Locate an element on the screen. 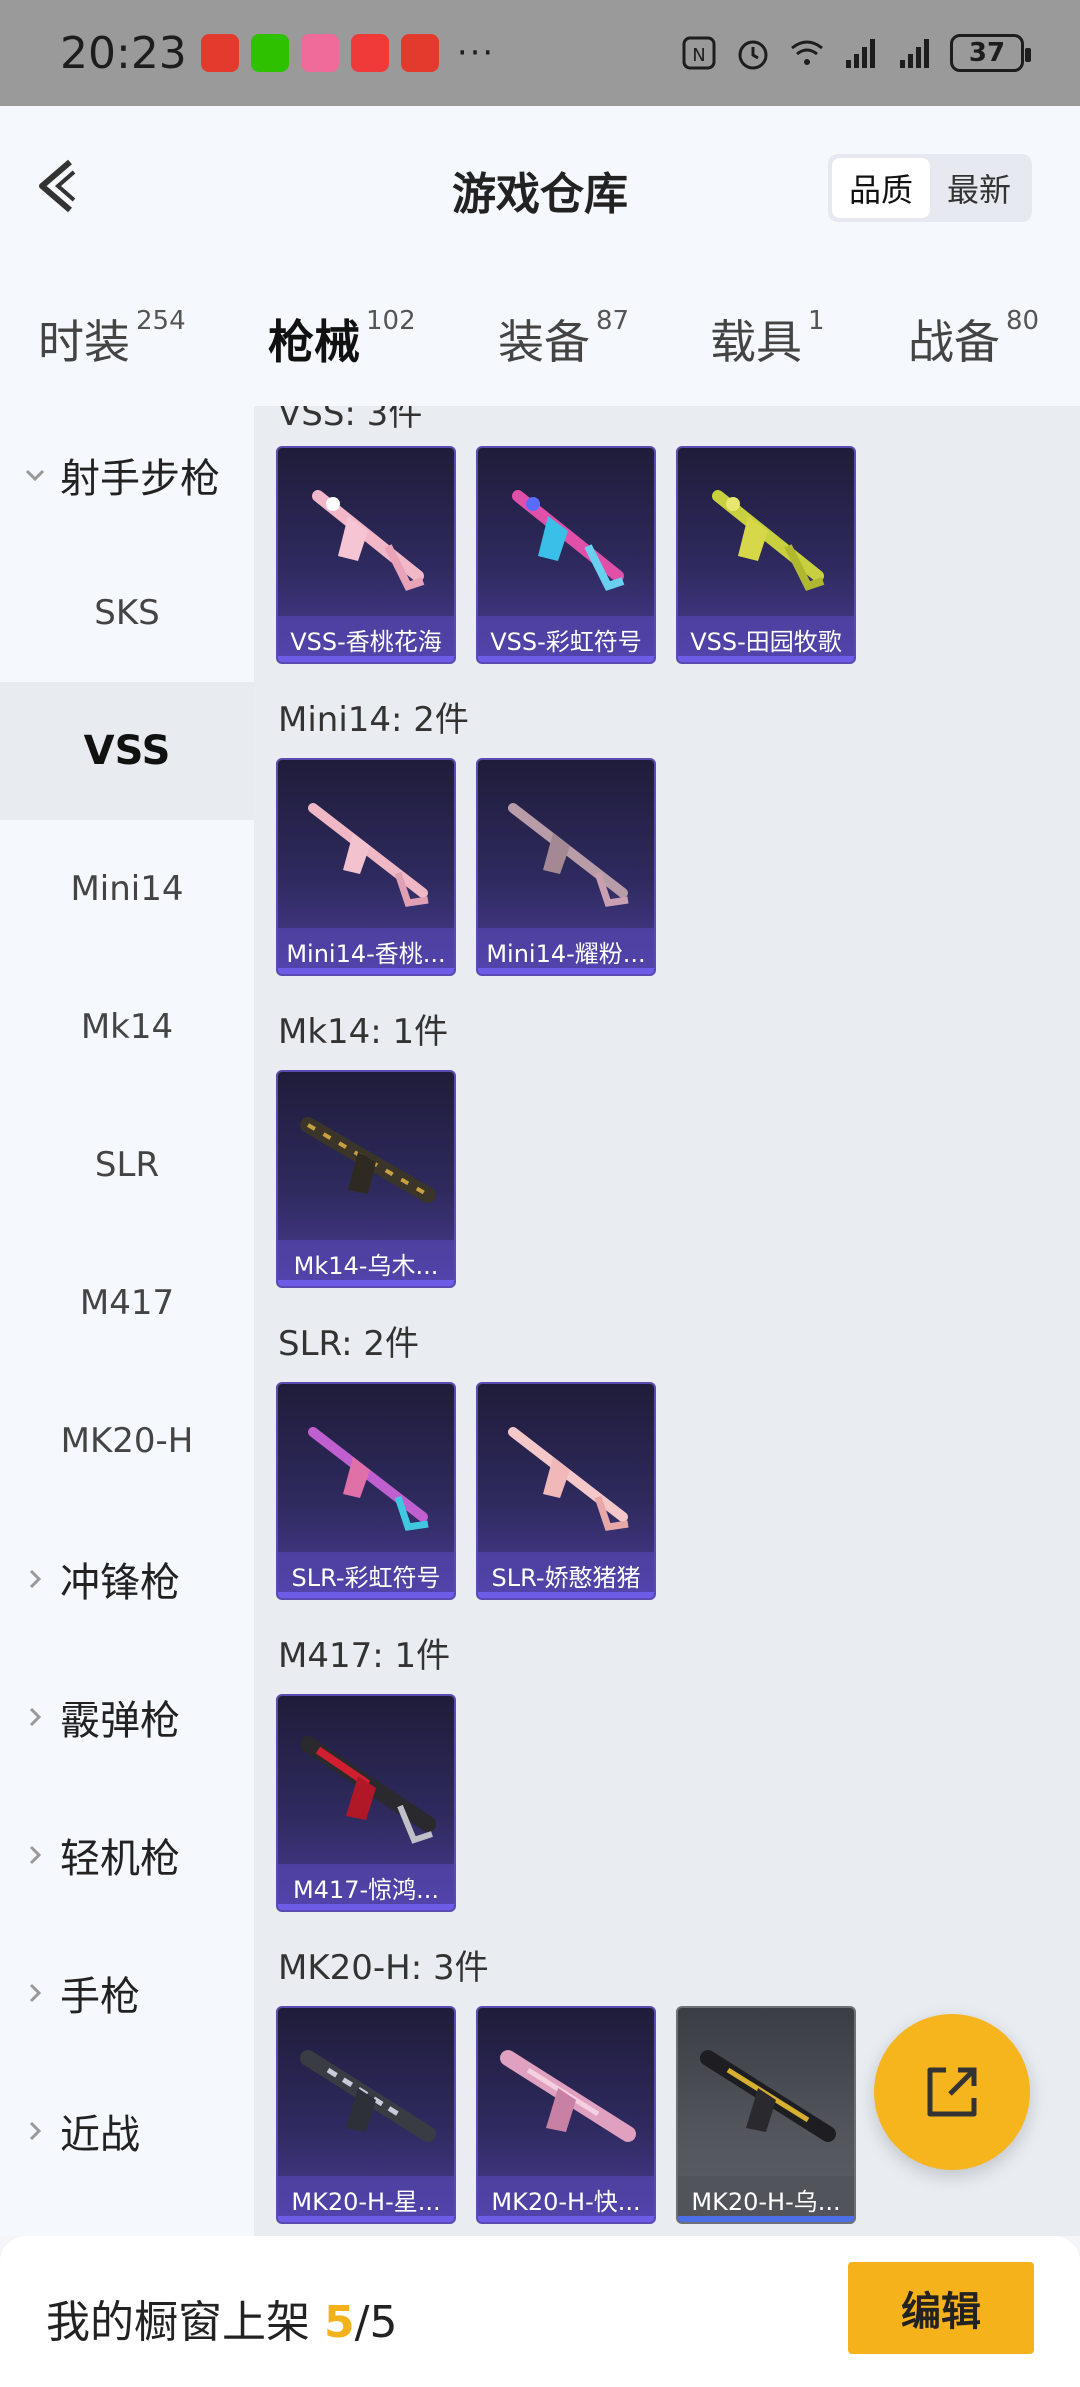 The width and height of the screenshot is (1080, 2387). bilibili-icon is located at coordinates (319, 53).